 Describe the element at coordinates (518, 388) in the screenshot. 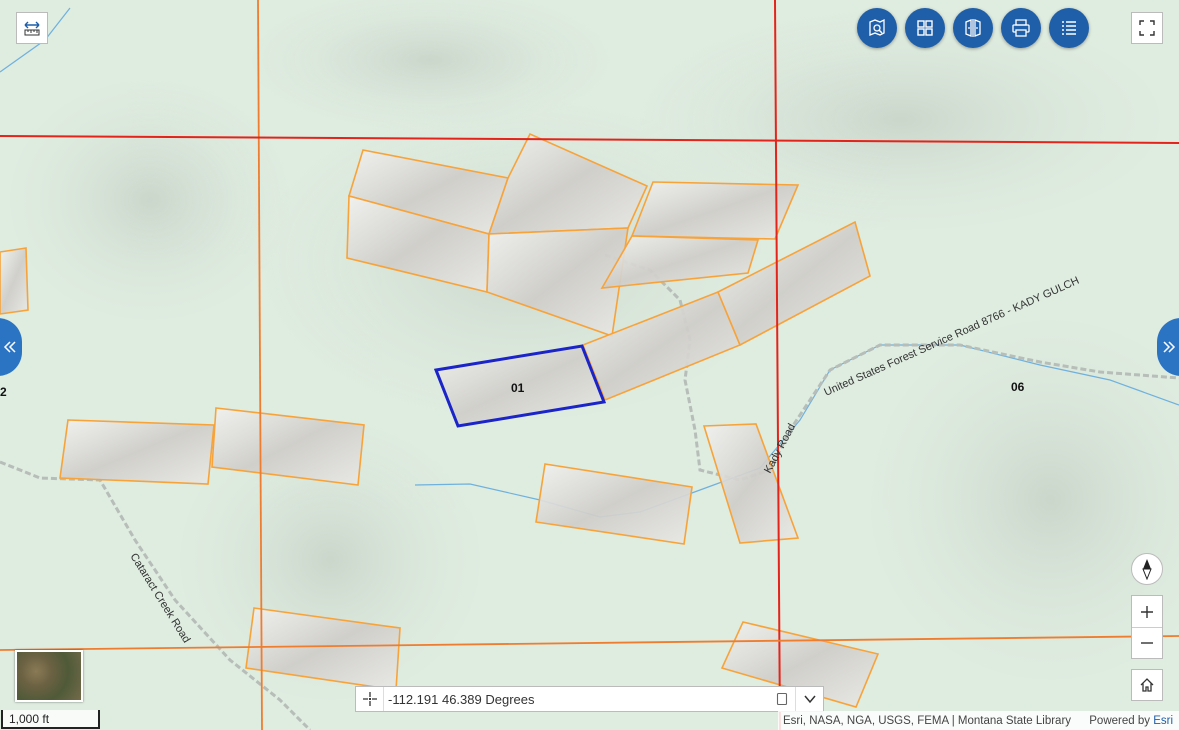

I see `parcel-label-selected: 01` at that location.